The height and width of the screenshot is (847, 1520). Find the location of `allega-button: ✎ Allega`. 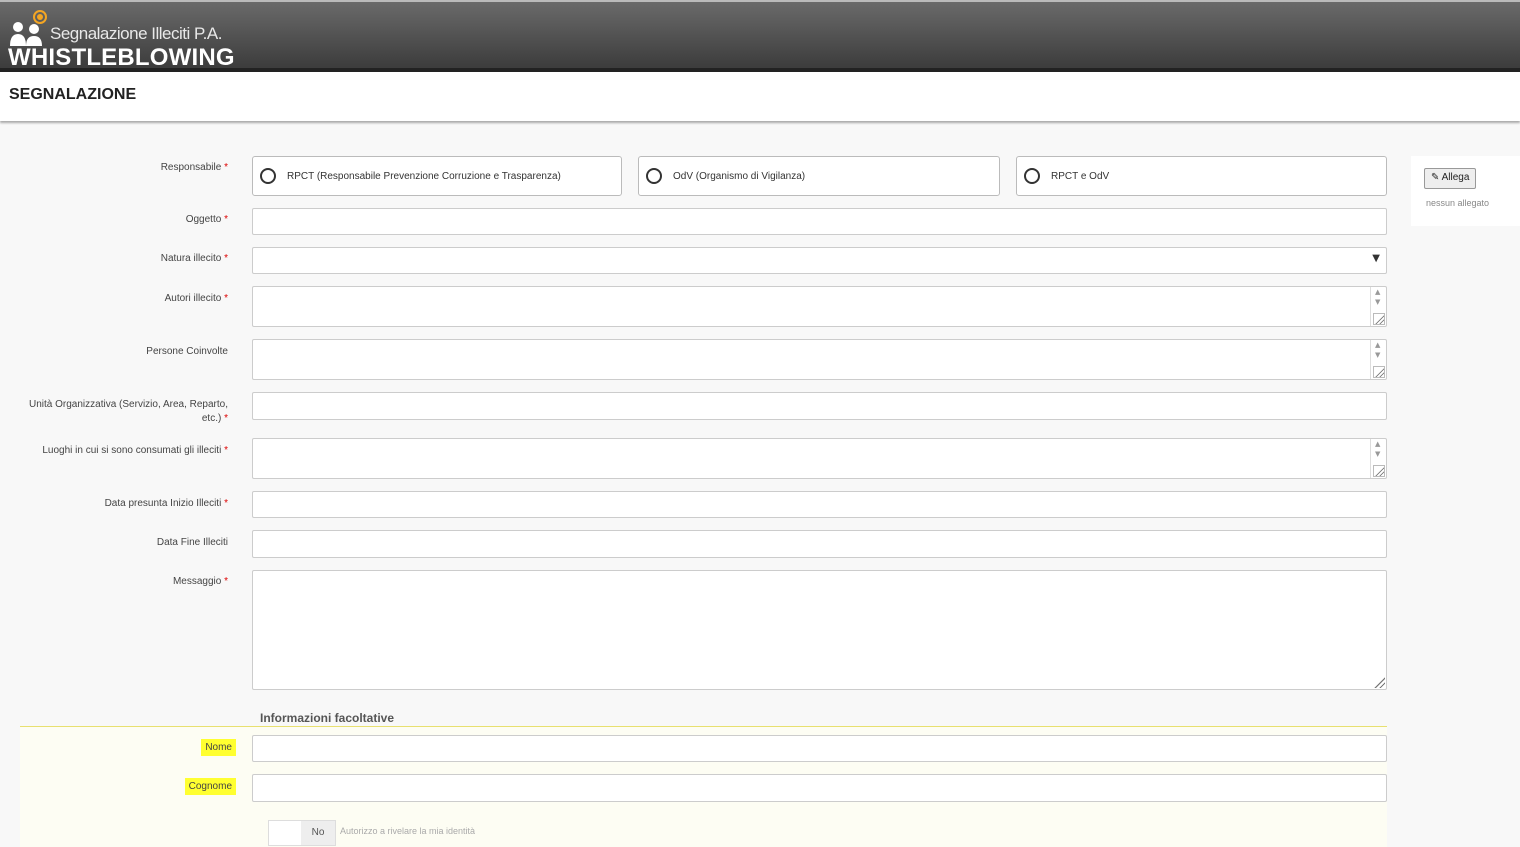

allega-button: ✎ Allega is located at coordinates (1450, 178).